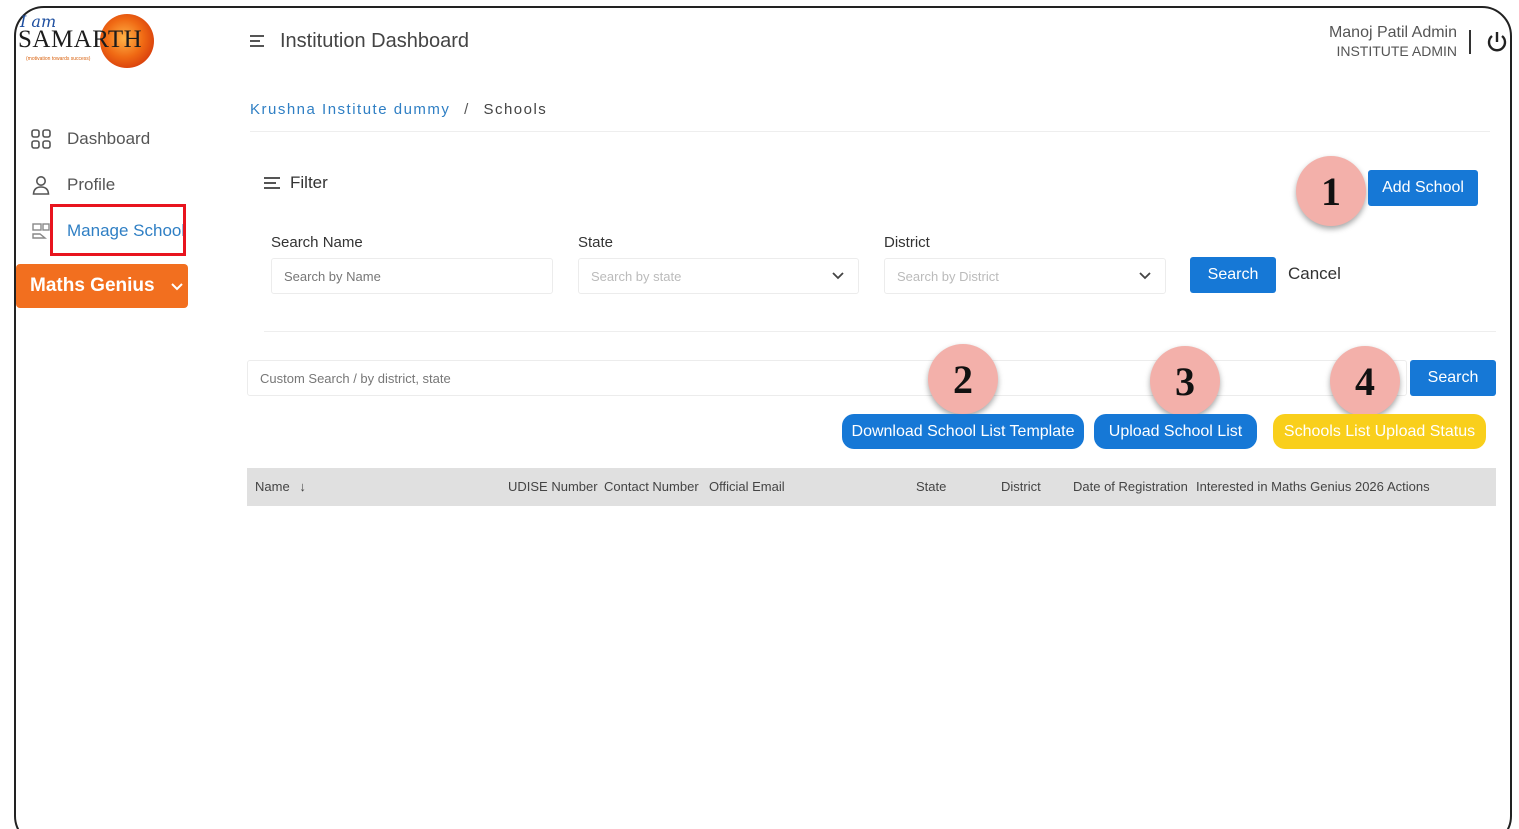 Image resolution: width=1519 pixels, height=829 pixels. Describe the element at coordinates (718, 276) in the screenshot. I see `state-select: Search by state` at that location.